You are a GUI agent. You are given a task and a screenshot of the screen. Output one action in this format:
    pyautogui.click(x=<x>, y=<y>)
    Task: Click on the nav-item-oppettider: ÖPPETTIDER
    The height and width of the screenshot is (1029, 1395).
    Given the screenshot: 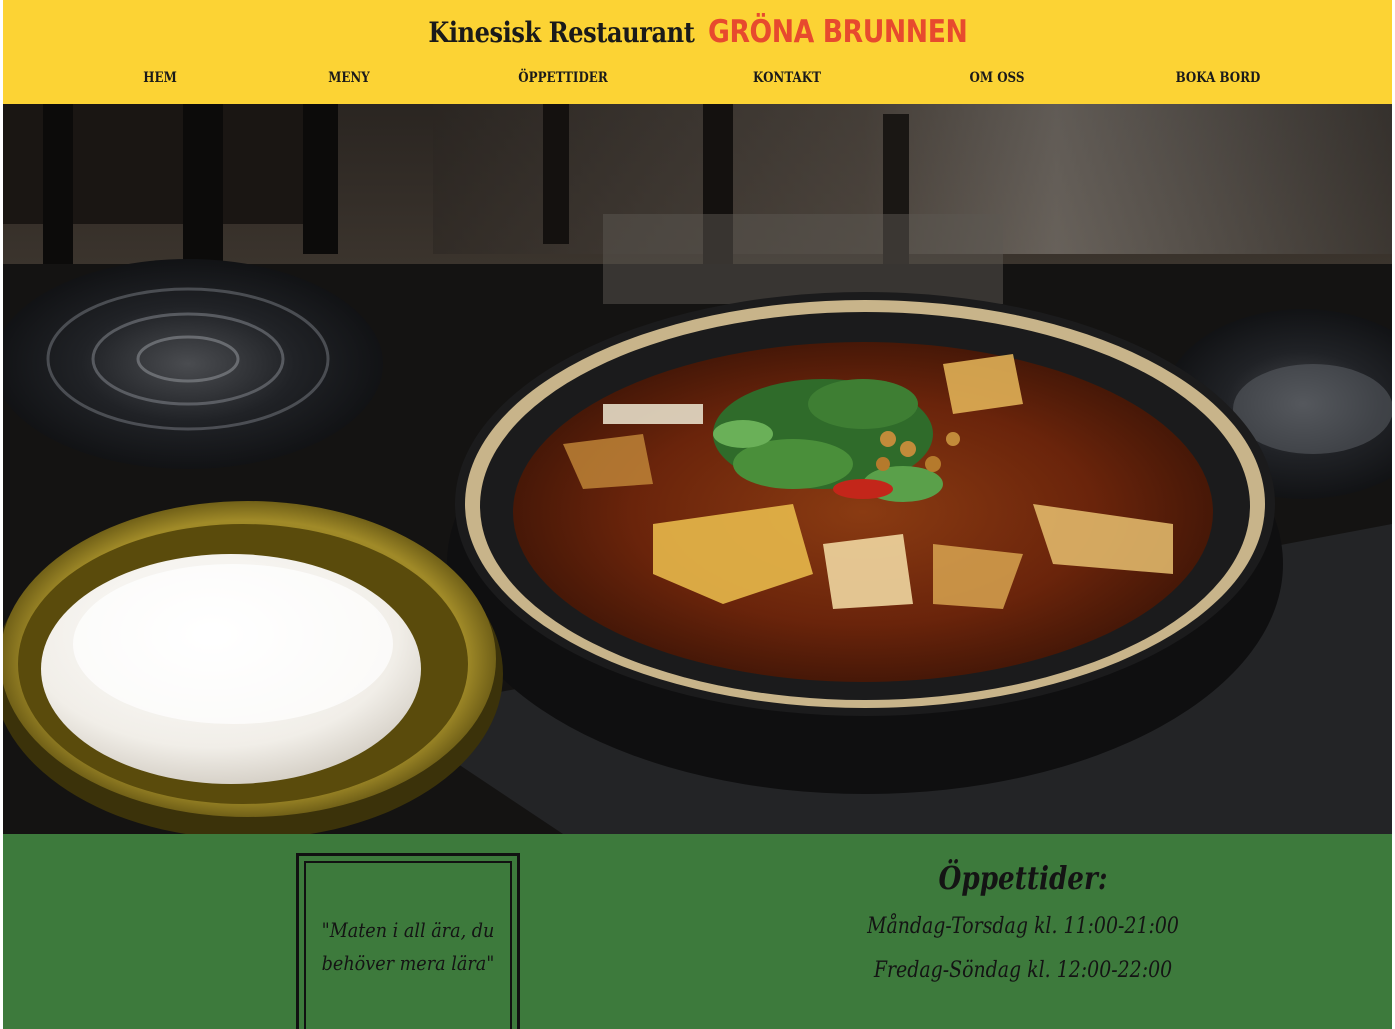 What is the action you would take?
    pyautogui.click(x=562, y=78)
    